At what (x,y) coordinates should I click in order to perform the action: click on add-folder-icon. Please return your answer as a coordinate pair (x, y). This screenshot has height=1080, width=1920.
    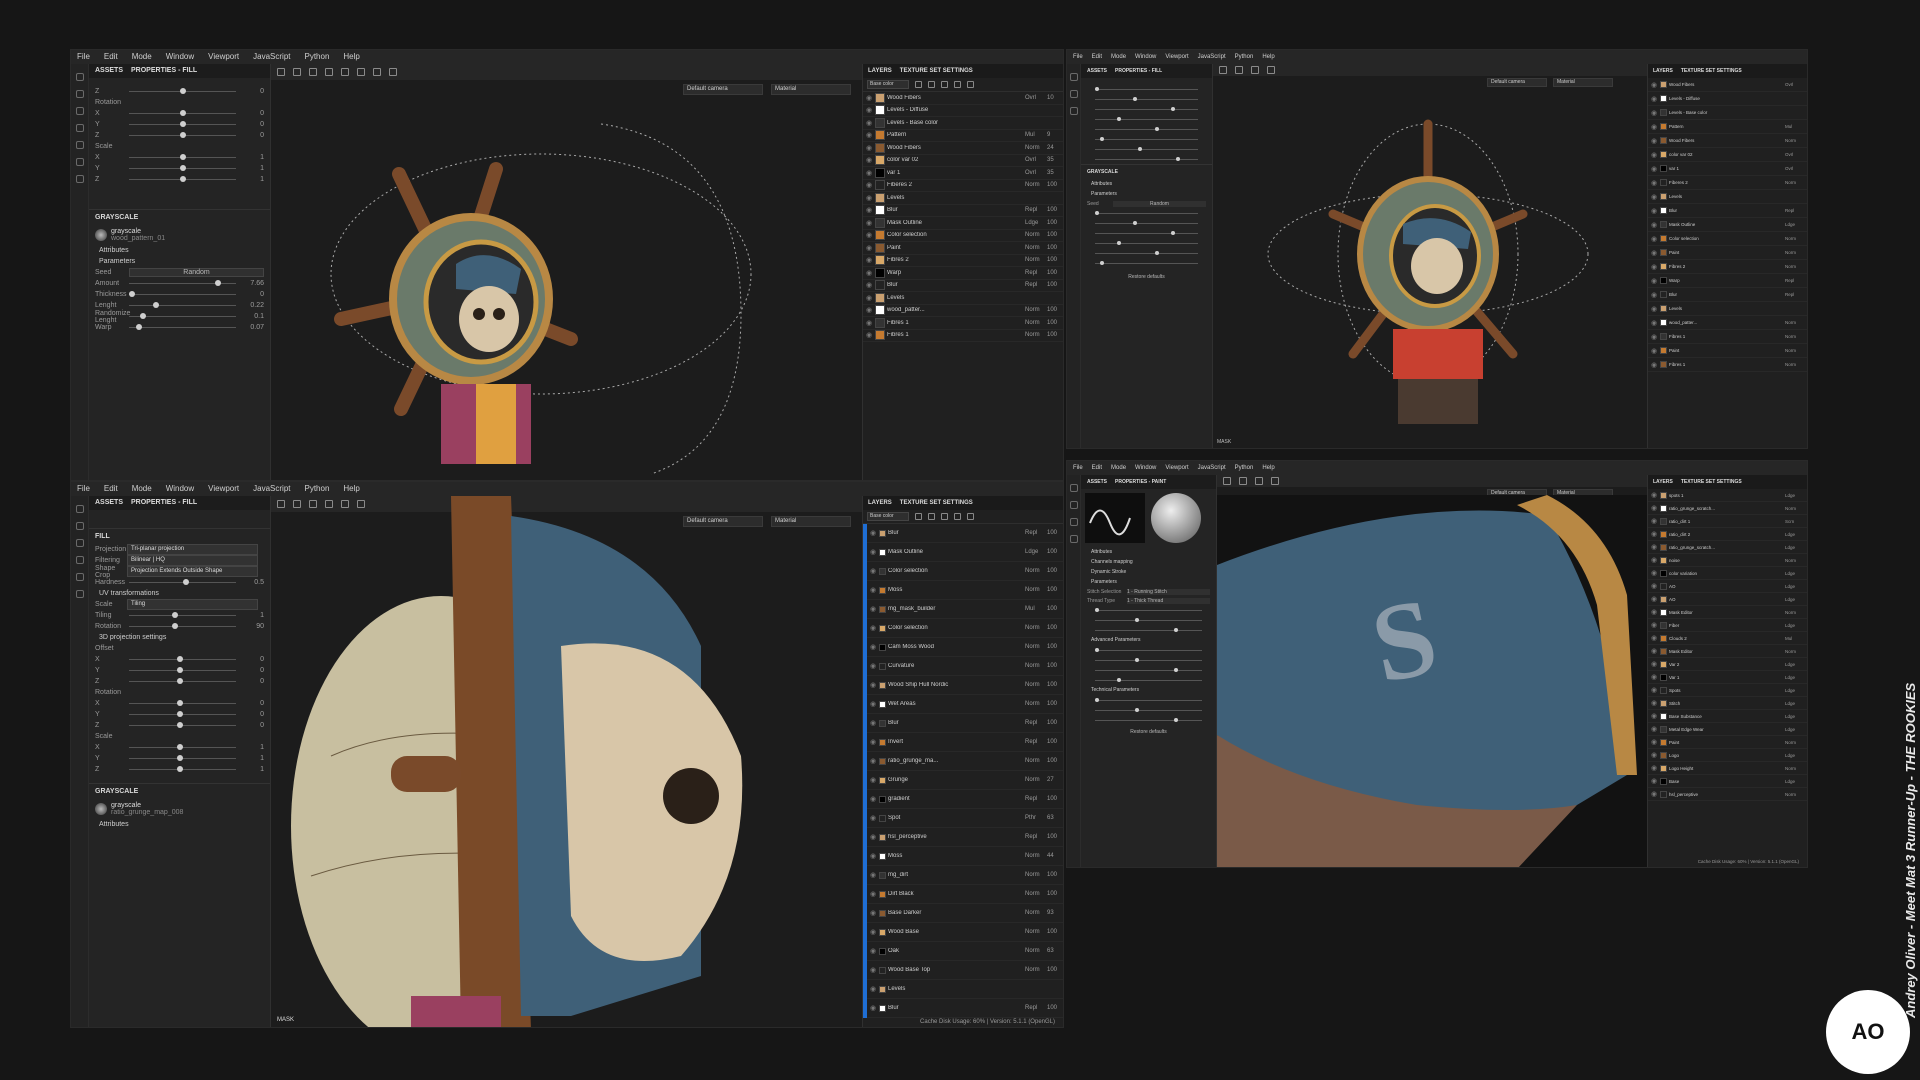
    Looking at the image, I should click on (957, 84).